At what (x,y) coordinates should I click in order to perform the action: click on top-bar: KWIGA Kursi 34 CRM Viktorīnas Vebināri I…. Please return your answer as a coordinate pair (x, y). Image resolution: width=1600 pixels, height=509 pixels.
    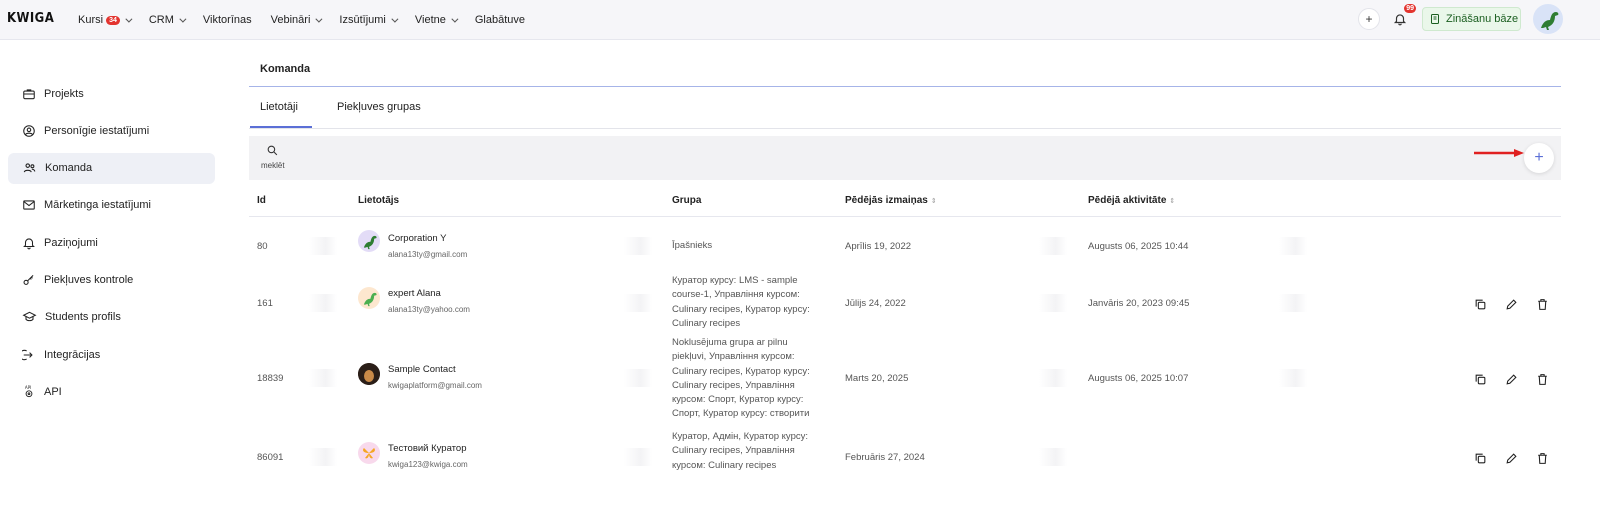
    Looking at the image, I should click on (800, 20).